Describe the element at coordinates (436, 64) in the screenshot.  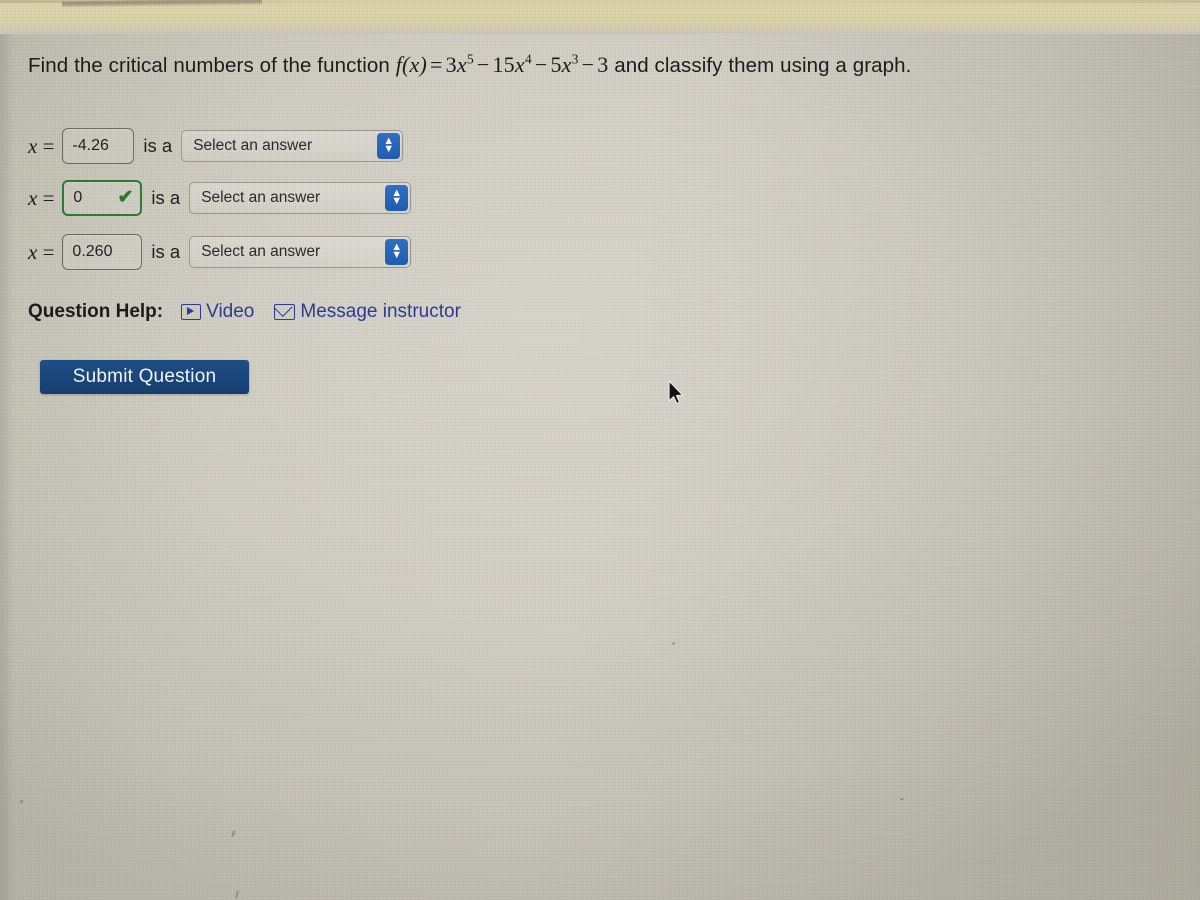
I see `equals-sign: =` at that location.